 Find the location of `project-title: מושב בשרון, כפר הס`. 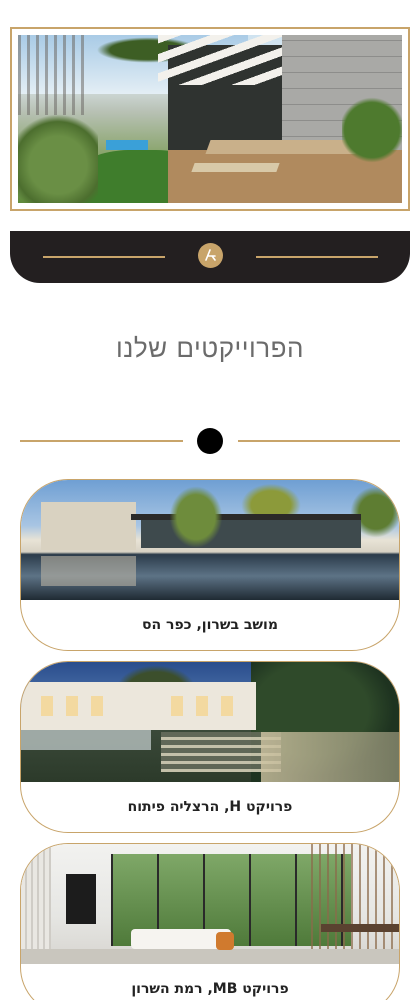

project-title: מושב בשרון, כפר הס is located at coordinates (210, 625).